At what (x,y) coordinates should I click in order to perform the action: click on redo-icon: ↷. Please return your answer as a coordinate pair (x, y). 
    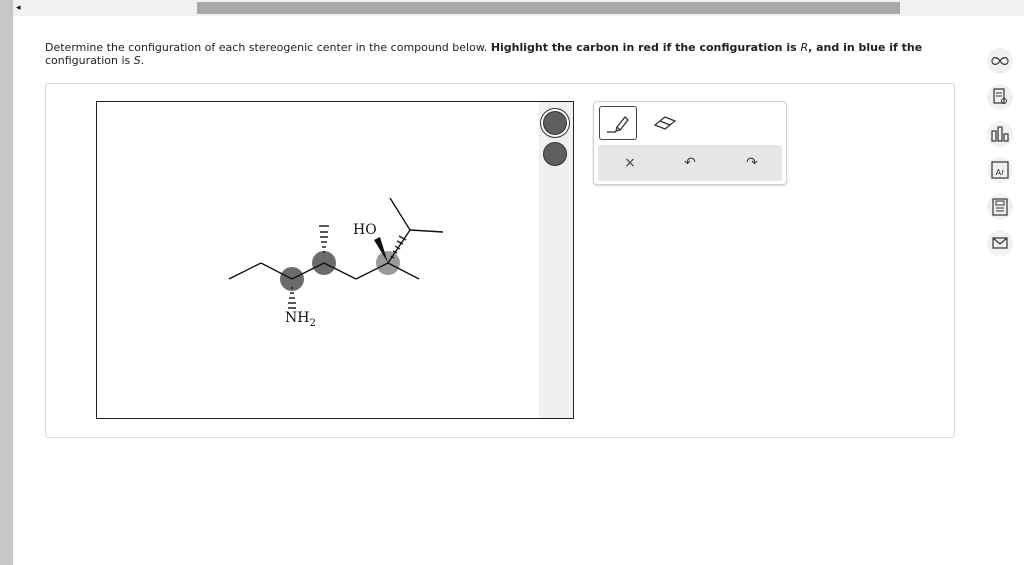
    Looking at the image, I should click on (752, 163).